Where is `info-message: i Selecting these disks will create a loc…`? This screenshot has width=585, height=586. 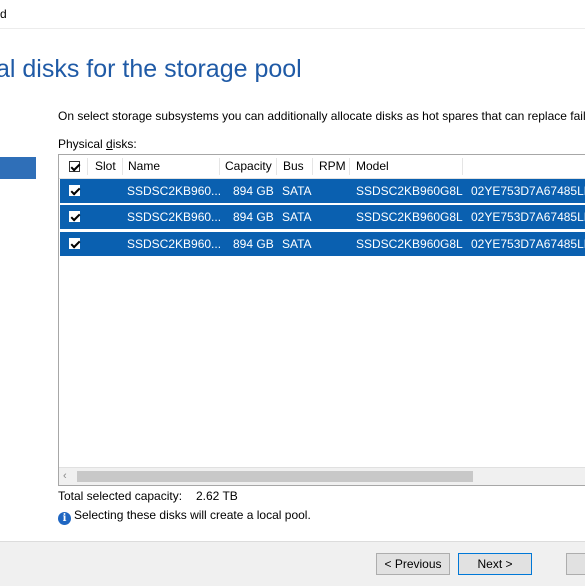 info-message: i Selecting these disks will create a loc… is located at coordinates (184, 516).